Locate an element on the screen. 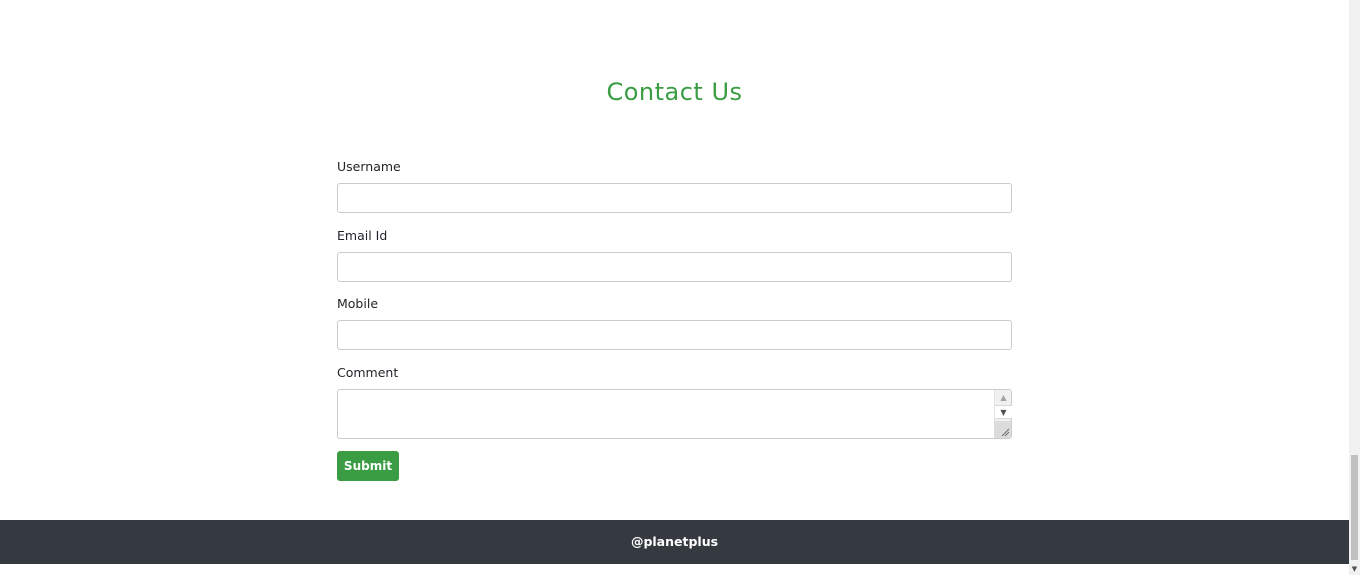 Image resolution: width=1360 pixels, height=575 pixels. username-label: Username is located at coordinates (369, 166).